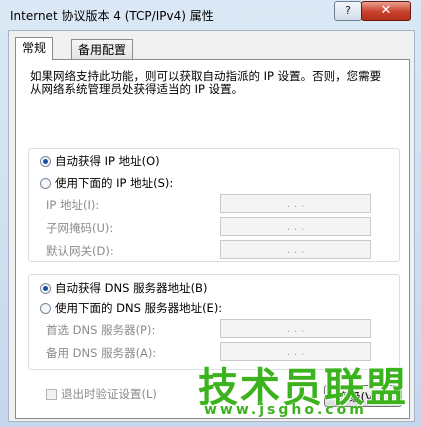 This screenshot has width=421, height=427. Describe the element at coordinates (107, 161) in the screenshot. I see `auto-ip-label: 自动获得 IP 地址(O)` at that location.